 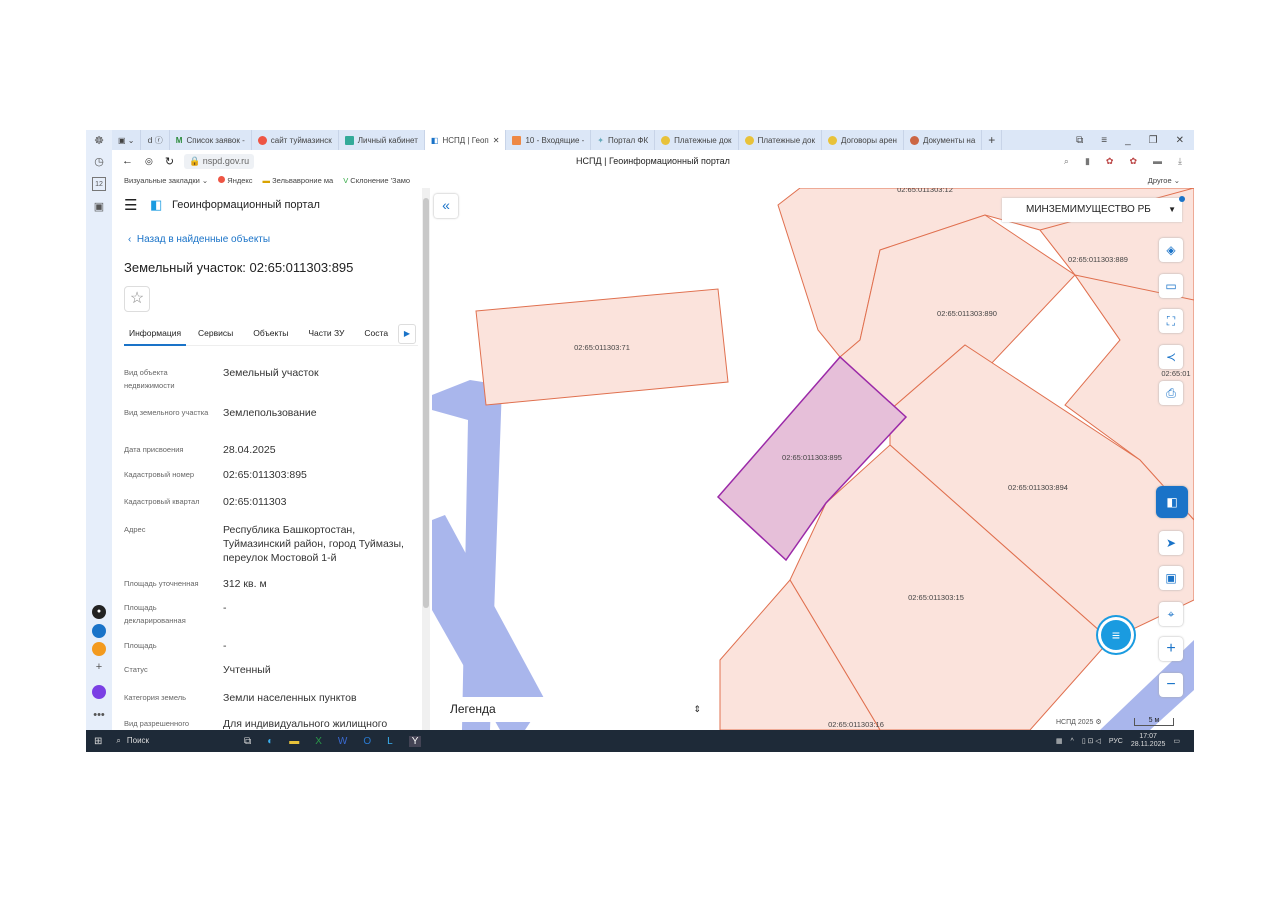 I want to click on windows-start-icon: ⊞, so click(x=98, y=741).